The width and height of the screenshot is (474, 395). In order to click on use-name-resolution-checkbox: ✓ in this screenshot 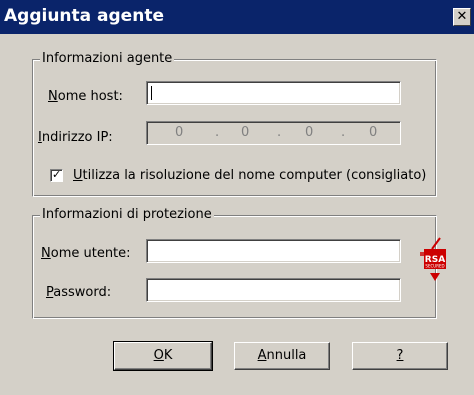, I will do `click(56, 175)`.